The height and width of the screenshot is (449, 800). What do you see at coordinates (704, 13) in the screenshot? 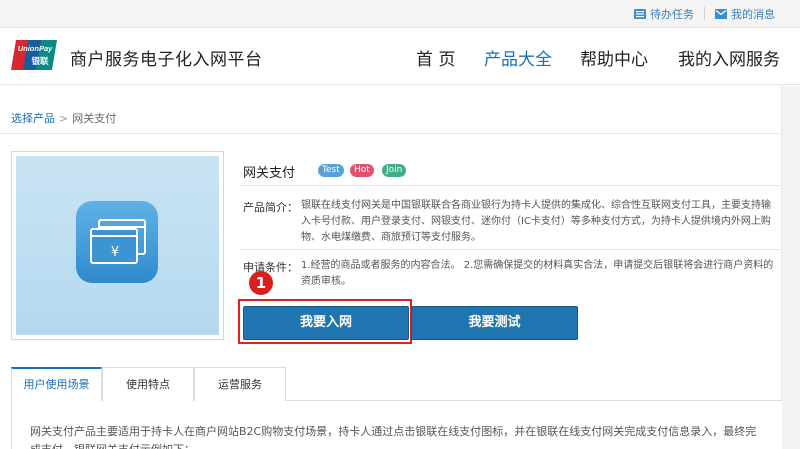
I see `topbar-divider` at bounding box center [704, 13].